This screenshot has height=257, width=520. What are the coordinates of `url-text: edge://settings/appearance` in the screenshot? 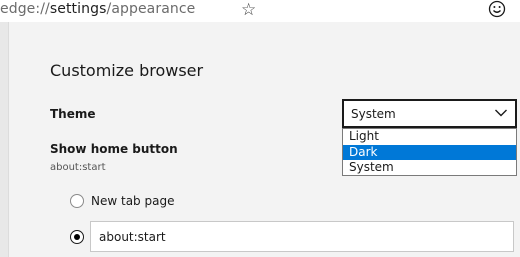 It's located at (97, 9).